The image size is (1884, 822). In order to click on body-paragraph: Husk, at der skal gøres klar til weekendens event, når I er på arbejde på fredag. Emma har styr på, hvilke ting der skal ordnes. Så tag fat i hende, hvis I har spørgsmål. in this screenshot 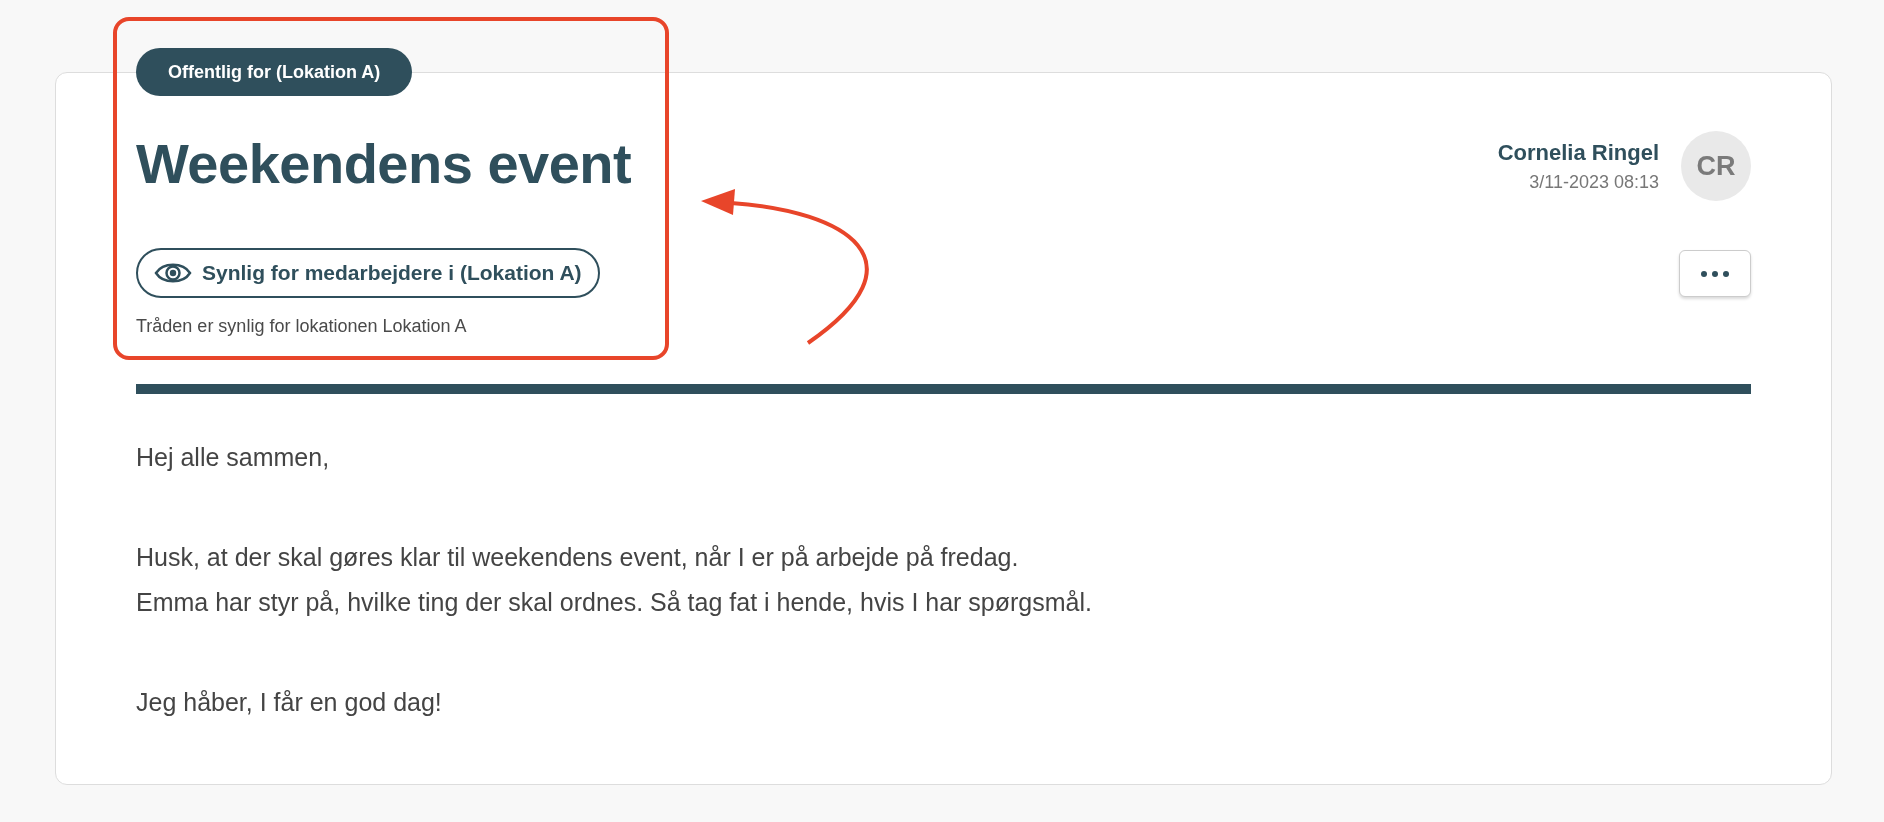, I will do `click(614, 580)`.